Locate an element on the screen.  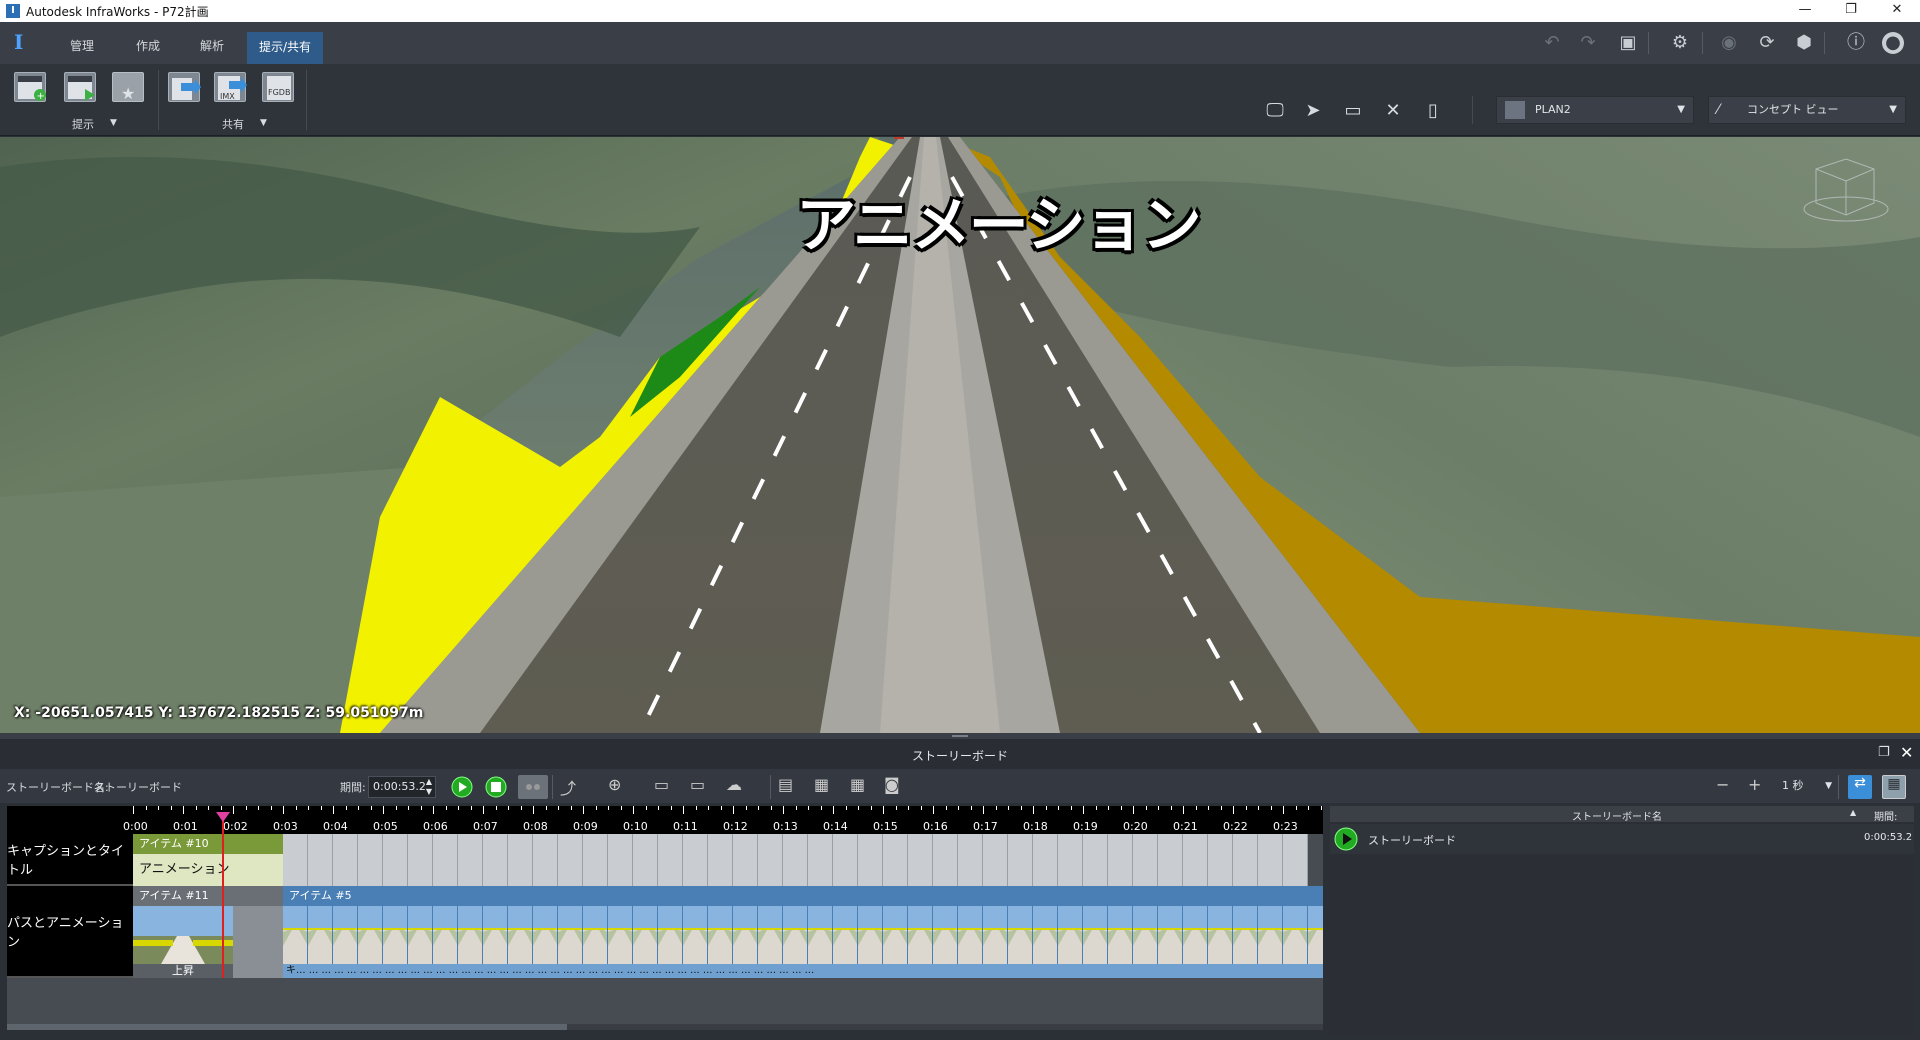
fgdb-icon: FGDB is located at coordinates (278, 87).